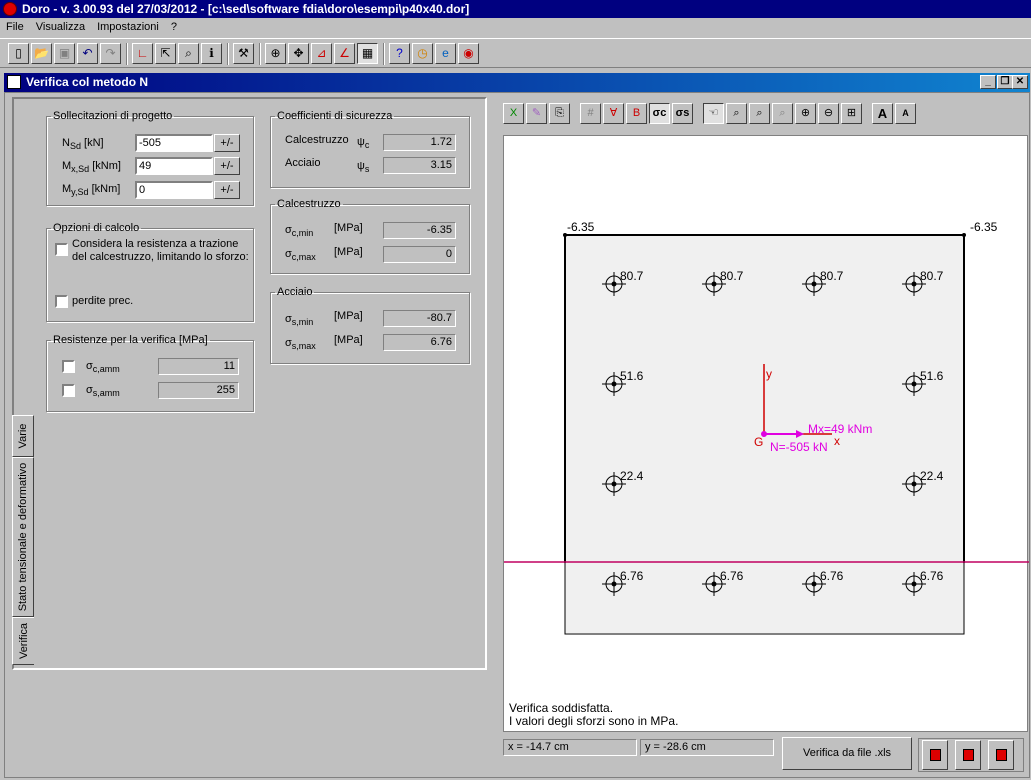  I want to click on neutral-axis-icon: ∀, so click(613, 113).